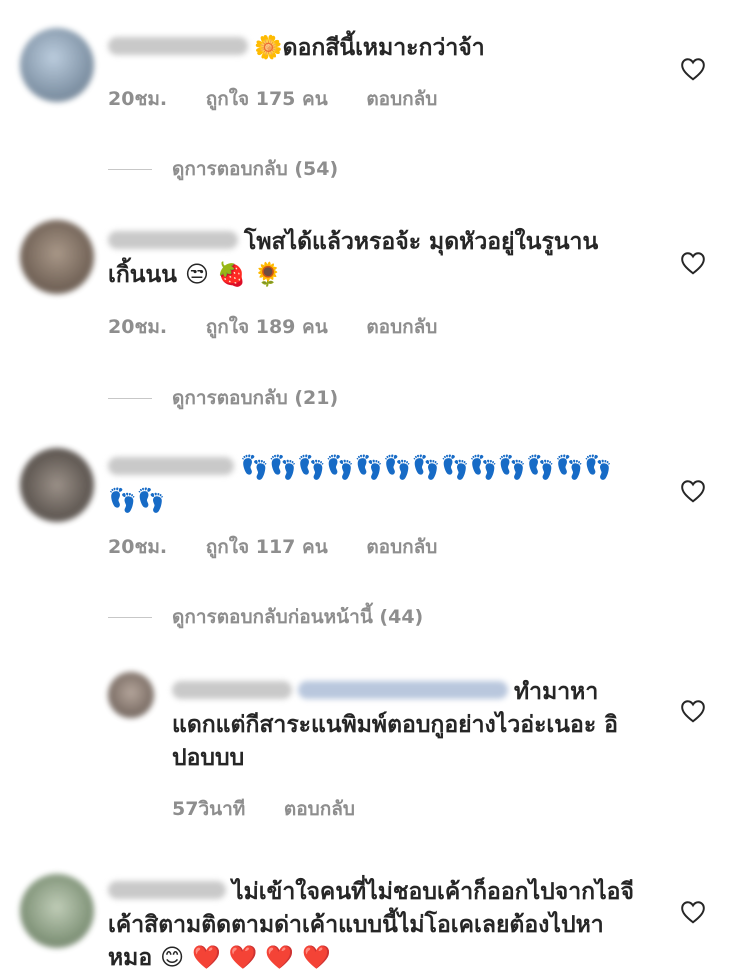 The width and height of the screenshot is (750, 977). I want to click on comment-meta: 20ชม. ถูกใจ 117 คน ตอบกลับ, so click(288, 547).